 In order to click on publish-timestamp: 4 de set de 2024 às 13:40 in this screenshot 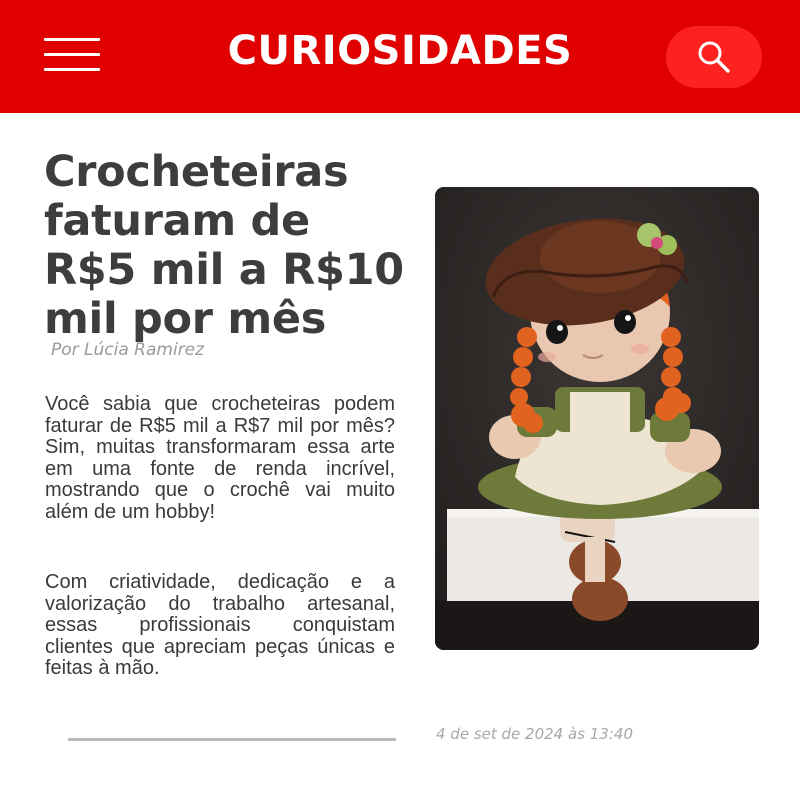, I will do `click(534, 734)`.